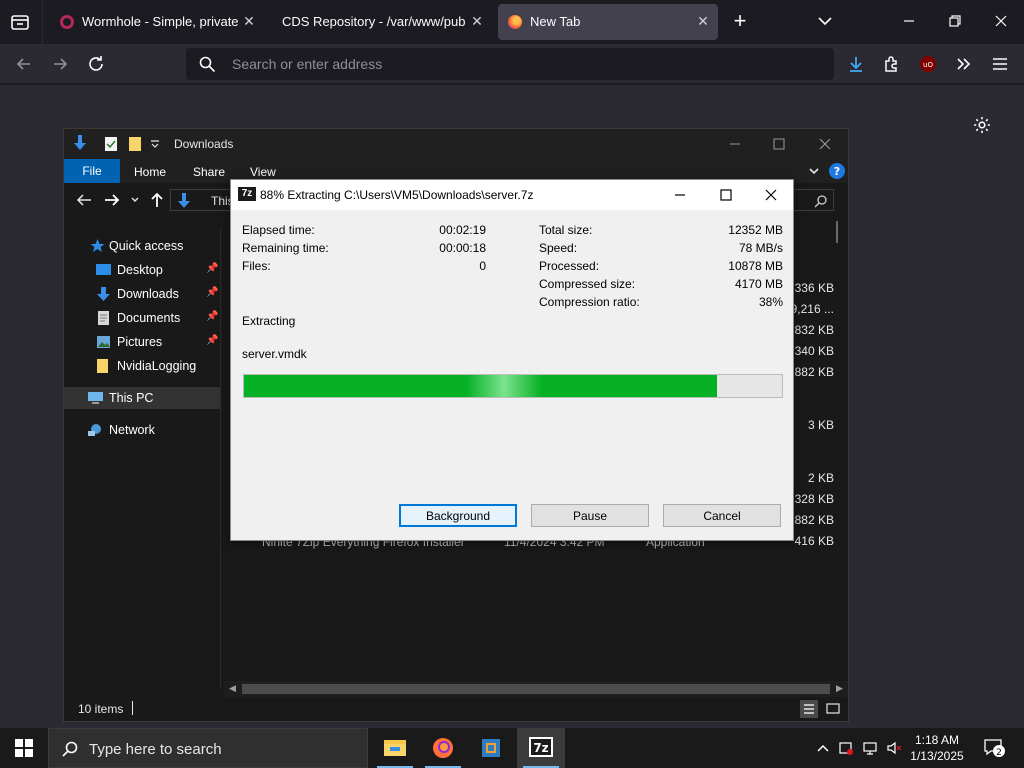 The width and height of the screenshot is (1024, 768). Describe the element at coordinates (841, 232) in the screenshot. I see `vertical-scrollbar` at that location.